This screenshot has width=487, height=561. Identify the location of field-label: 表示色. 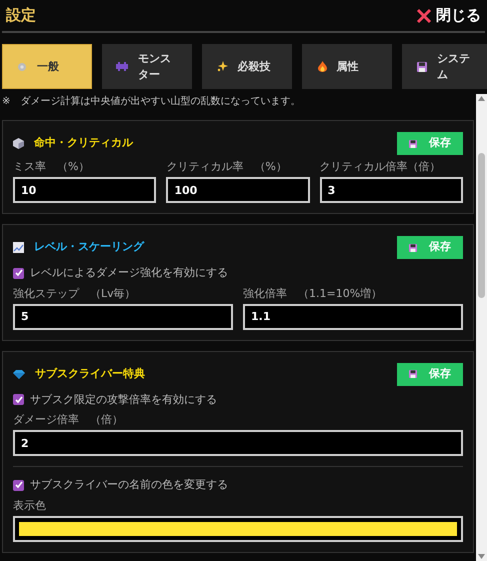
(30, 506).